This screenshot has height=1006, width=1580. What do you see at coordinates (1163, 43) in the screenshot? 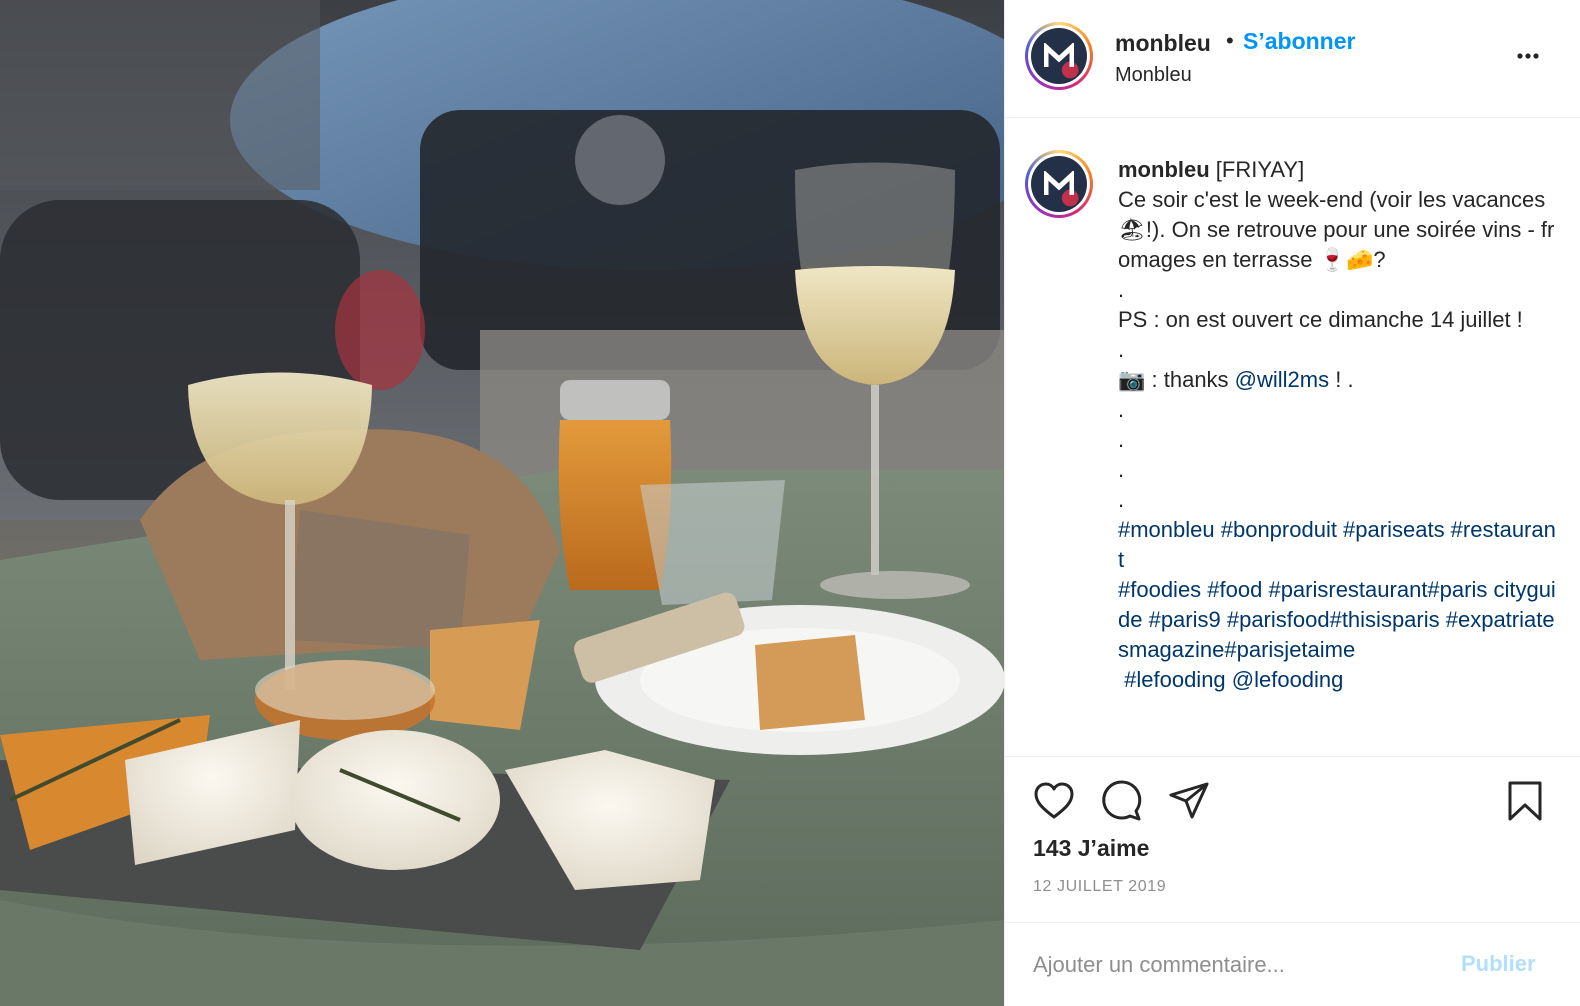
I see `header-username: monbleu` at bounding box center [1163, 43].